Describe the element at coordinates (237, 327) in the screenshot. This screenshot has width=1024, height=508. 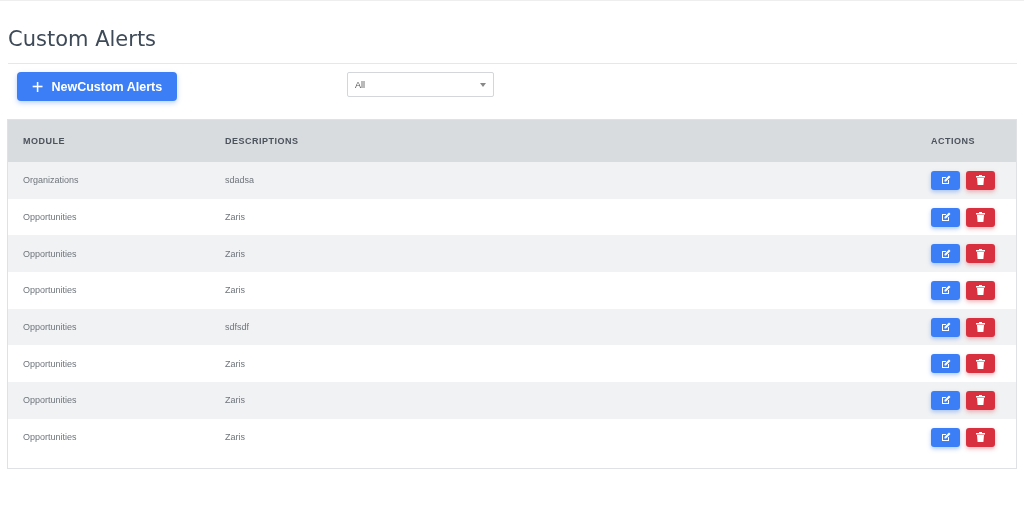
I see `table-cell-text: sdfsdf` at that location.